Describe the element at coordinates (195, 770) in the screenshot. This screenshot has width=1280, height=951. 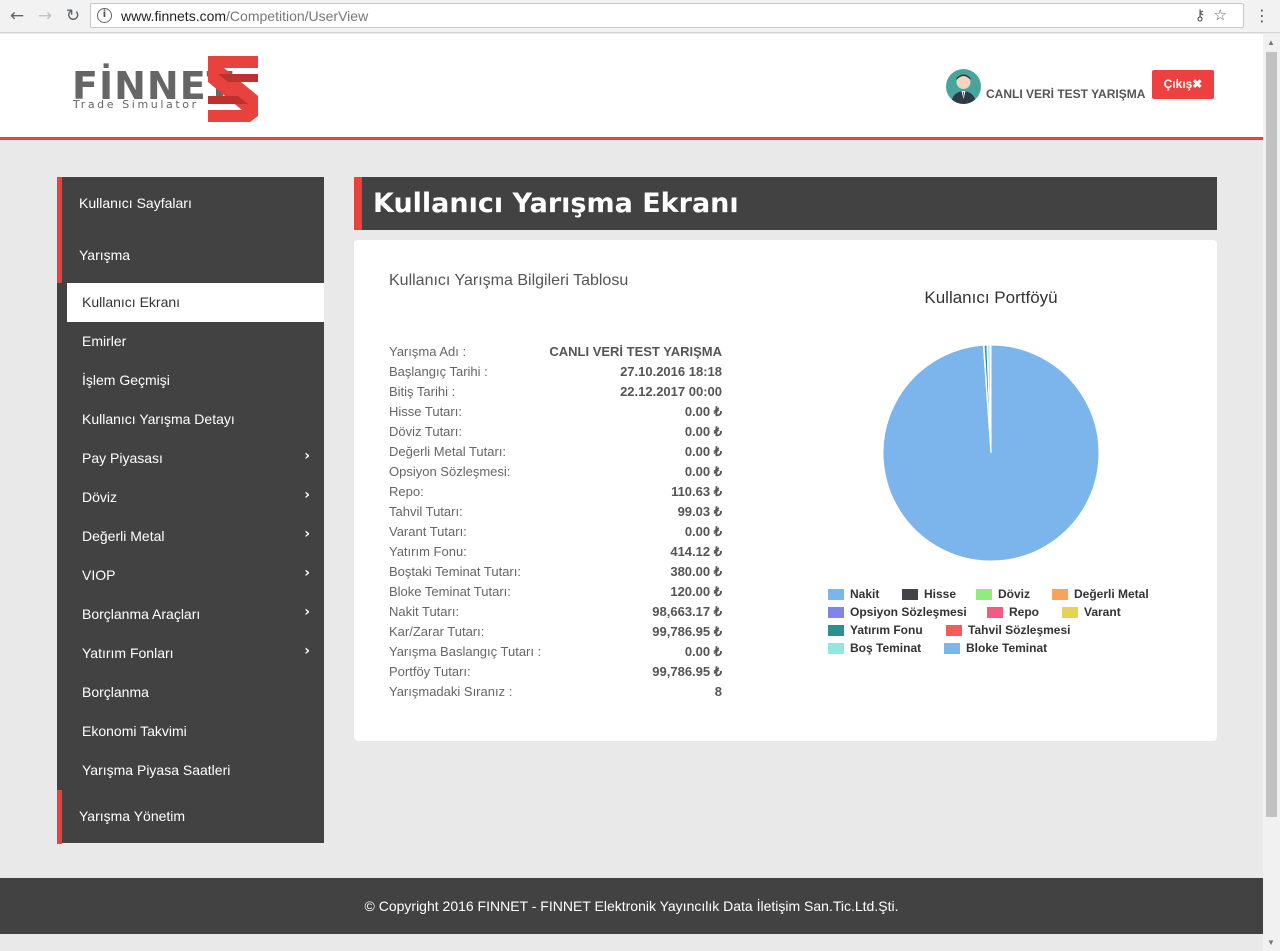
I see `sidebar-item-market-hours: Yarışma Piyasa Saatleri` at that location.